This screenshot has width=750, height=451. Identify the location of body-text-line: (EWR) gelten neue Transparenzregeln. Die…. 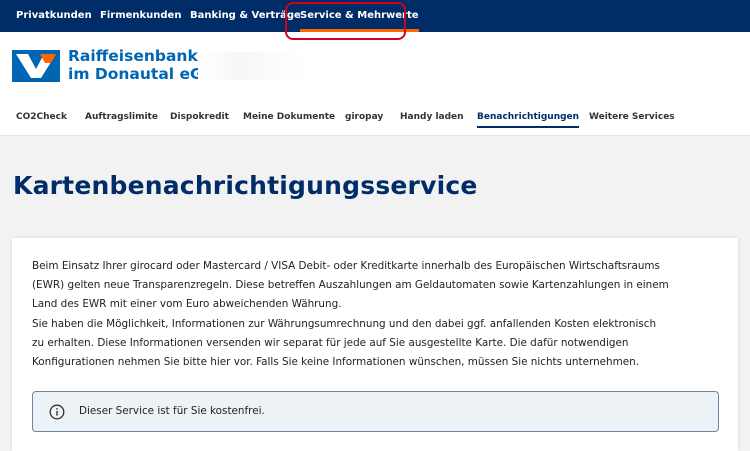
(350, 285).